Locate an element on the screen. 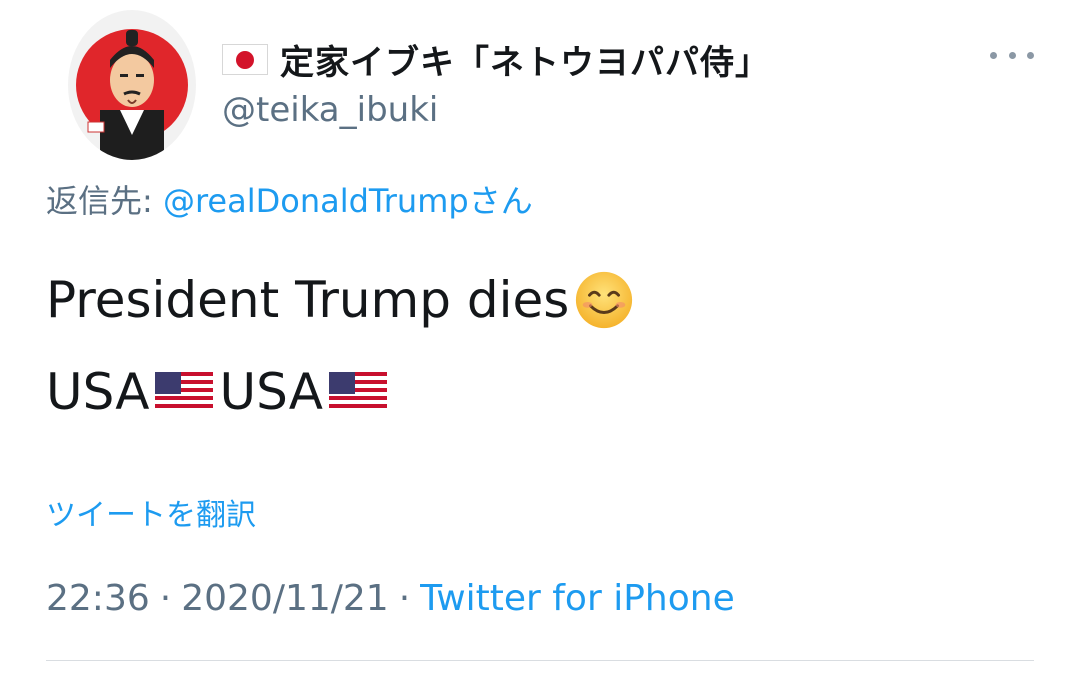  tweet-time: 22:36 is located at coordinates (98, 598).